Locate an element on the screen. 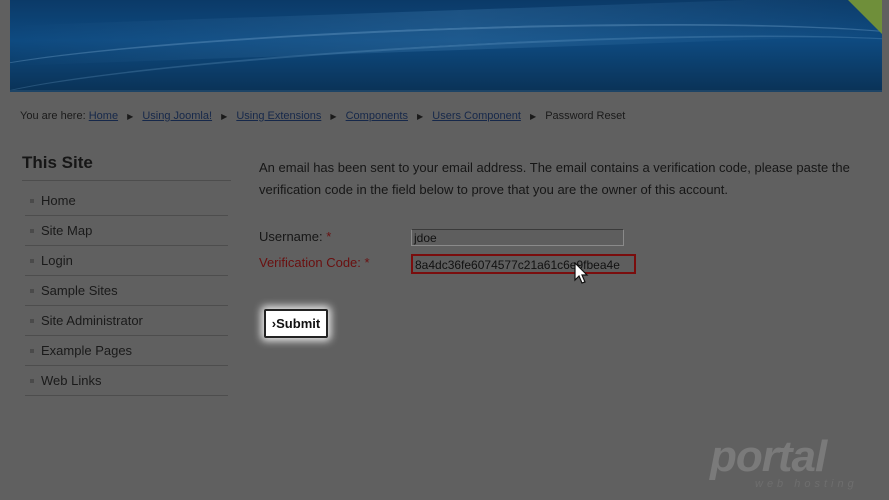 The image size is (889, 500). username-field: jdoe is located at coordinates (517, 237).